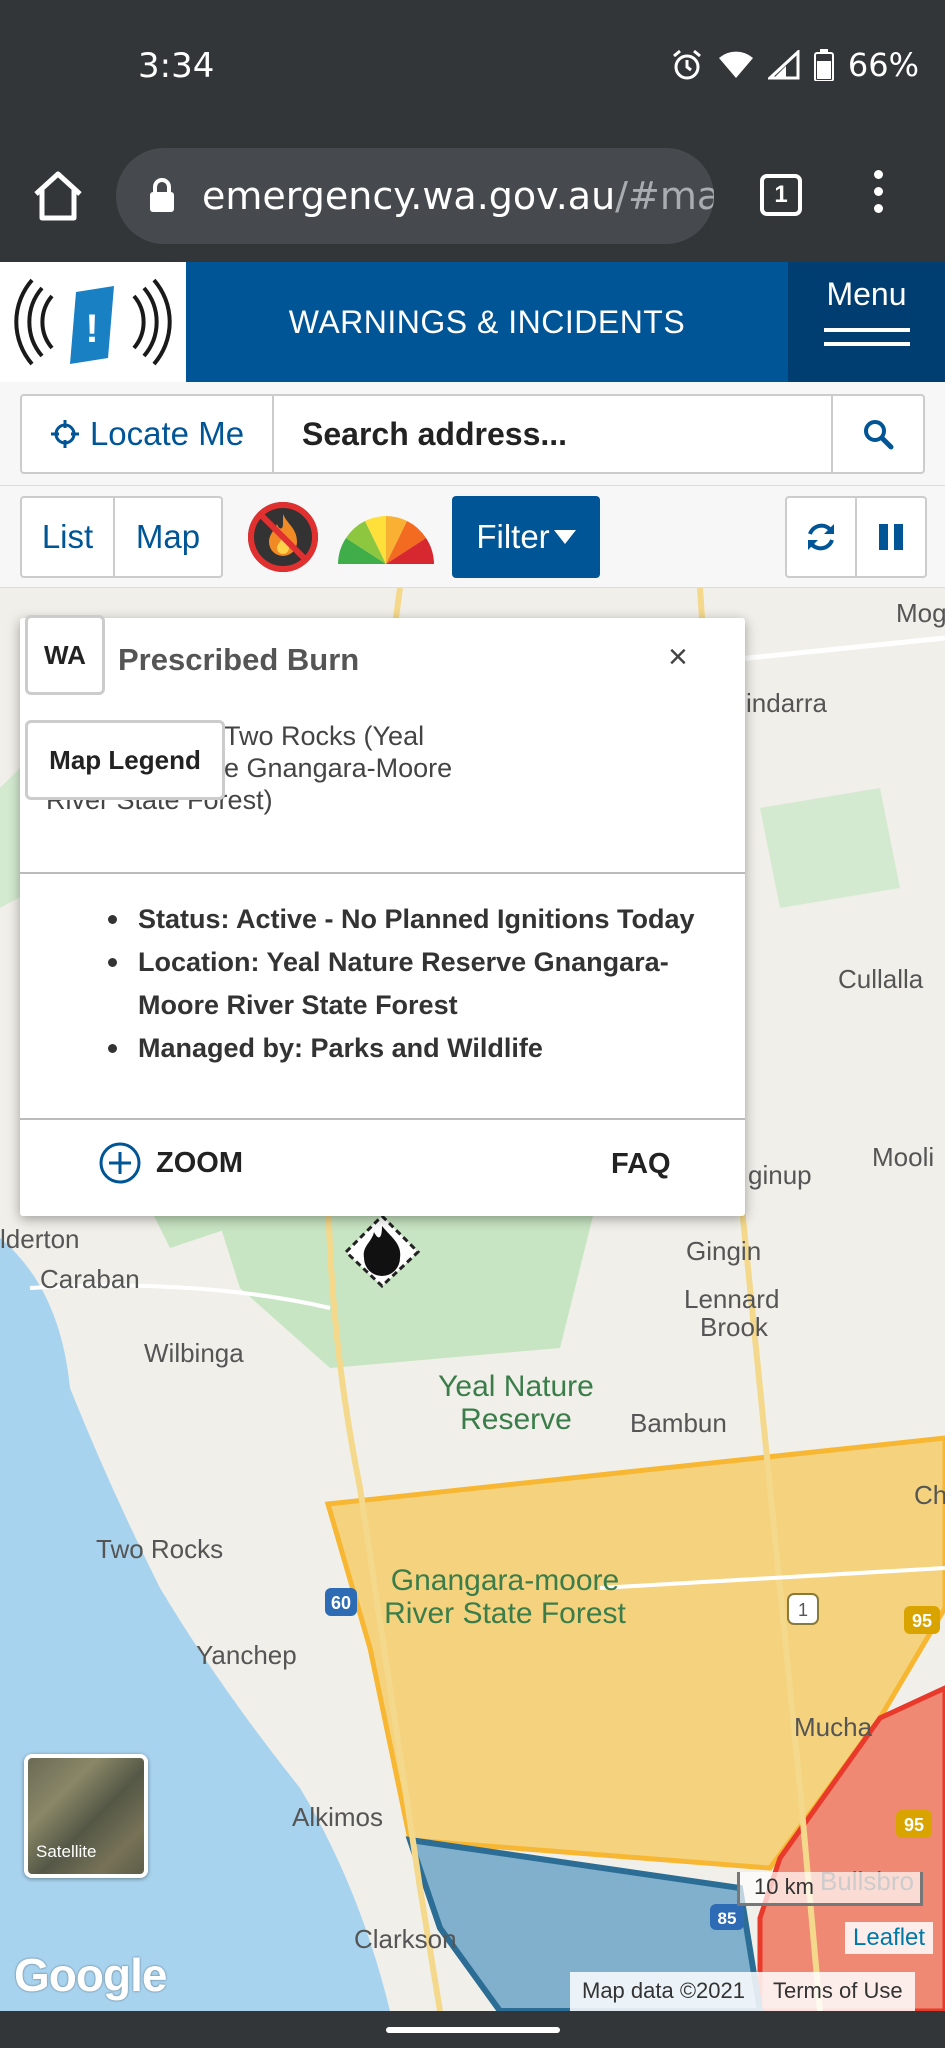  I want to click on map-label-indarra: indarra, so click(786, 703).